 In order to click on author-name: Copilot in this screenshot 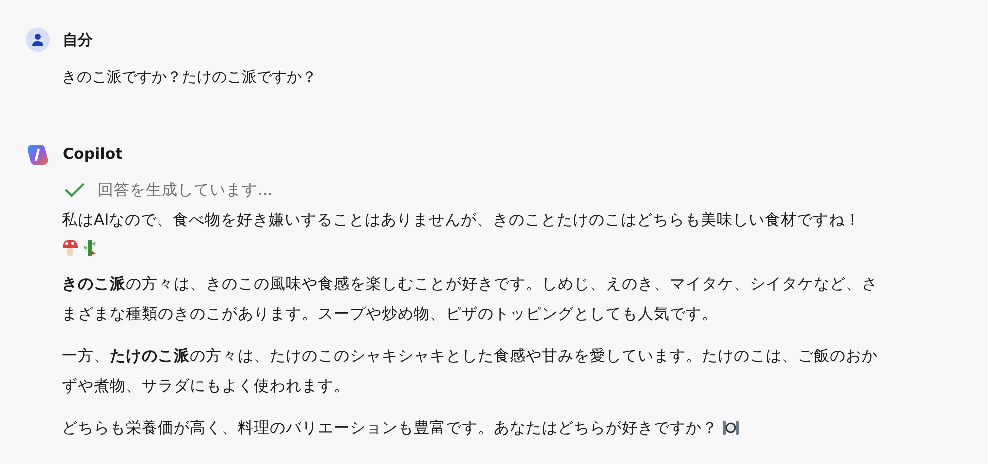, I will do `click(93, 155)`.